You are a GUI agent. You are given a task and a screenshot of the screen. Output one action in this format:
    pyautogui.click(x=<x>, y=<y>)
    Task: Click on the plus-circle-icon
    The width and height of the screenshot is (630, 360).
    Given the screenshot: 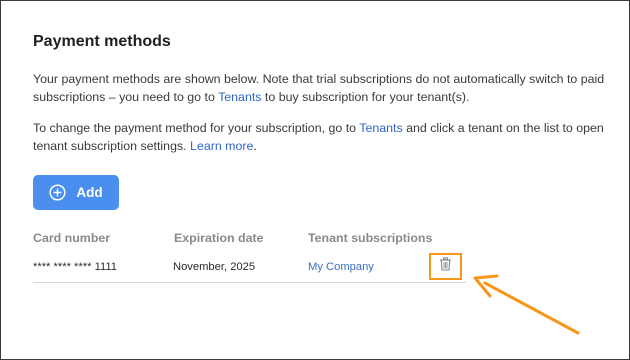 What is the action you would take?
    pyautogui.click(x=57, y=192)
    